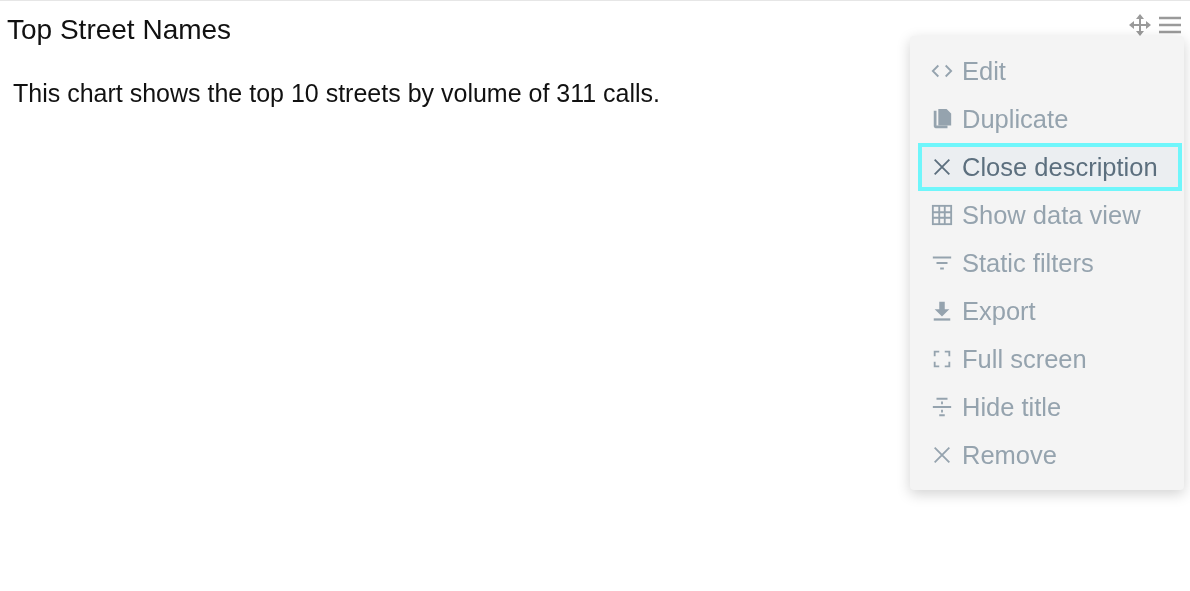 The width and height of the screenshot is (1190, 591). Describe the element at coordinates (942, 215) in the screenshot. I see `table-icon` at that location.